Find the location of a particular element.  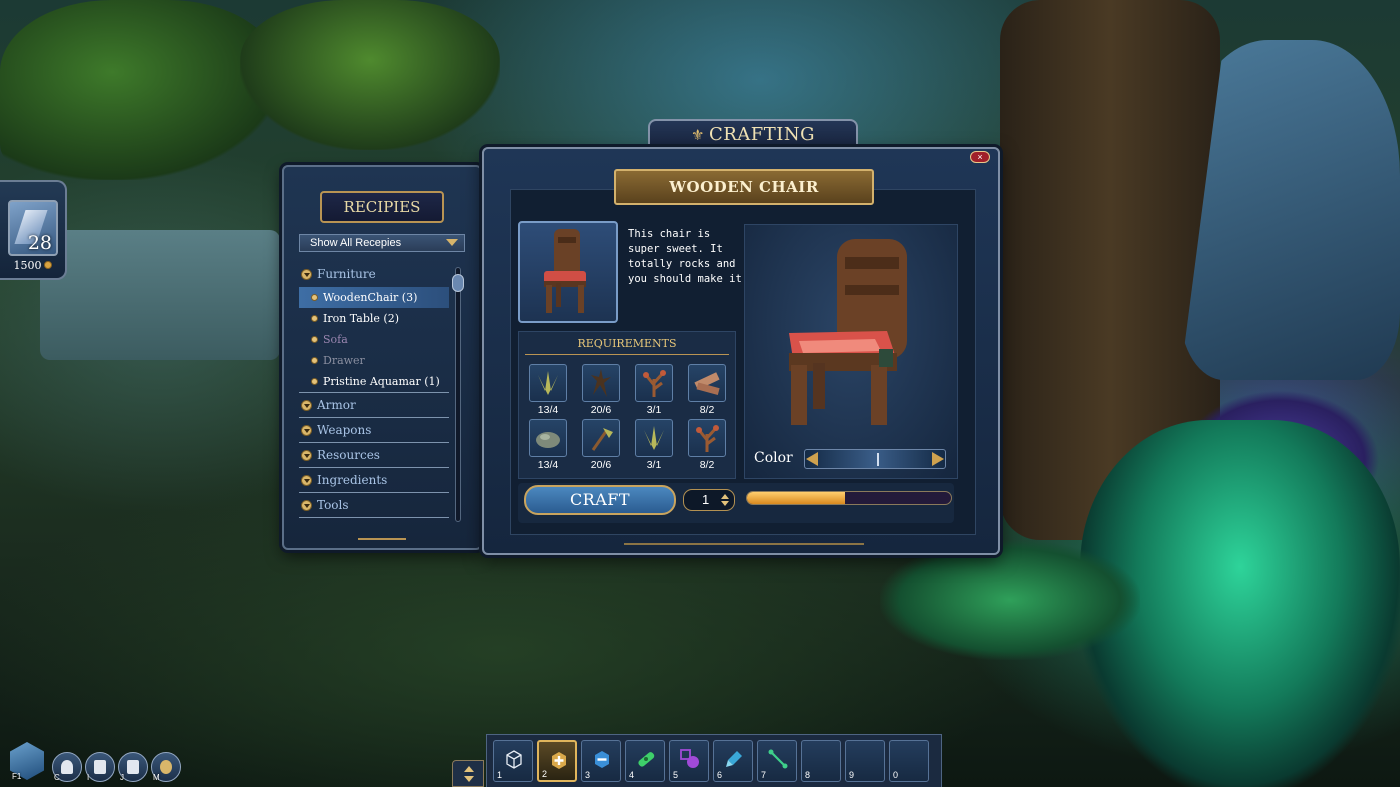

requirement-slot-axe is located at coordinates (601, 438).